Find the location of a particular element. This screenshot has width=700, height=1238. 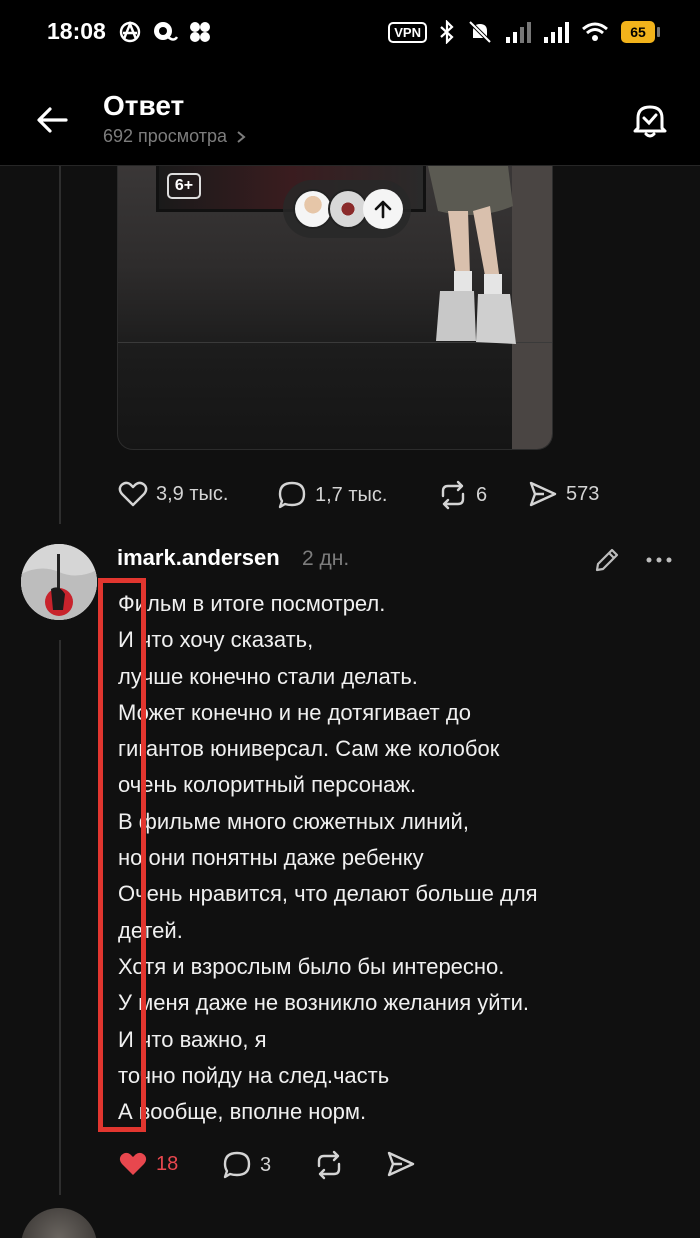

comment-line: очень колоритный персонаж. is located at coordinates (267, 785).